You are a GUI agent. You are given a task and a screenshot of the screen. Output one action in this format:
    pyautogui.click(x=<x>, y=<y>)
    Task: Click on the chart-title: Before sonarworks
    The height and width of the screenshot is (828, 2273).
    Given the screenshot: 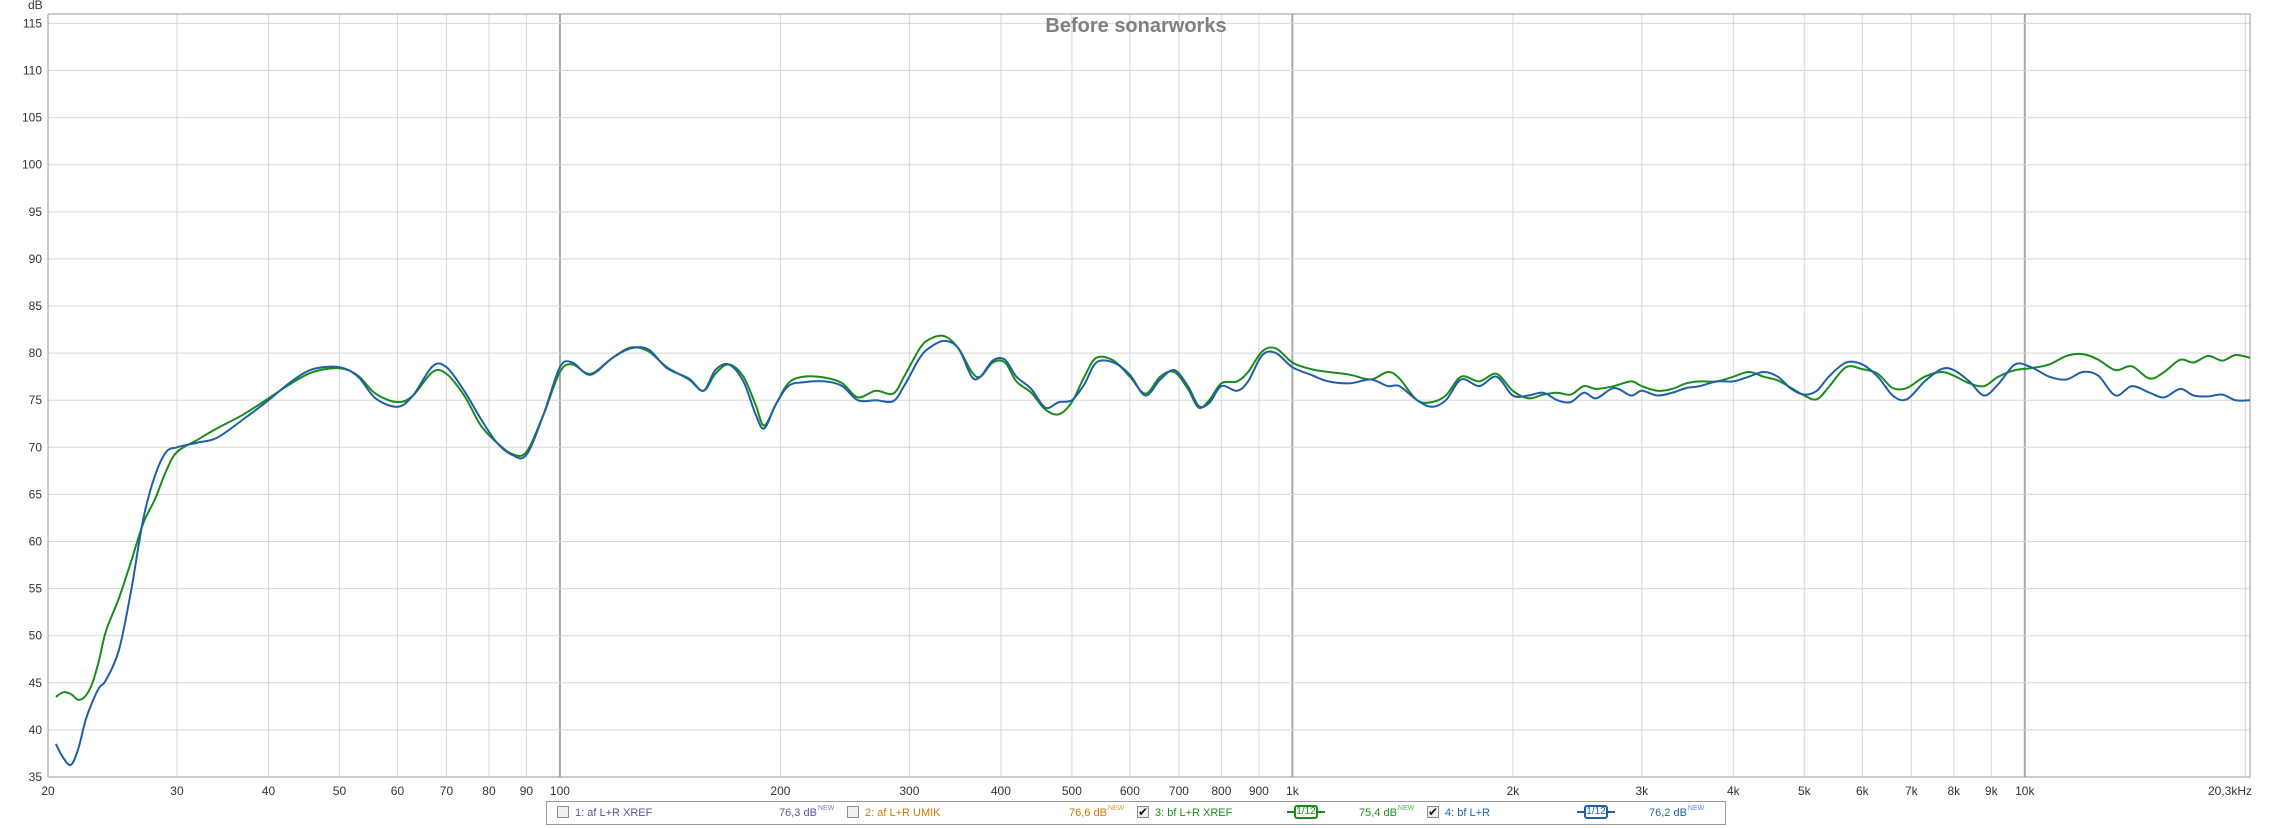 What is the action you would take?
    pyautogui.click(x=1135, y=26)
    